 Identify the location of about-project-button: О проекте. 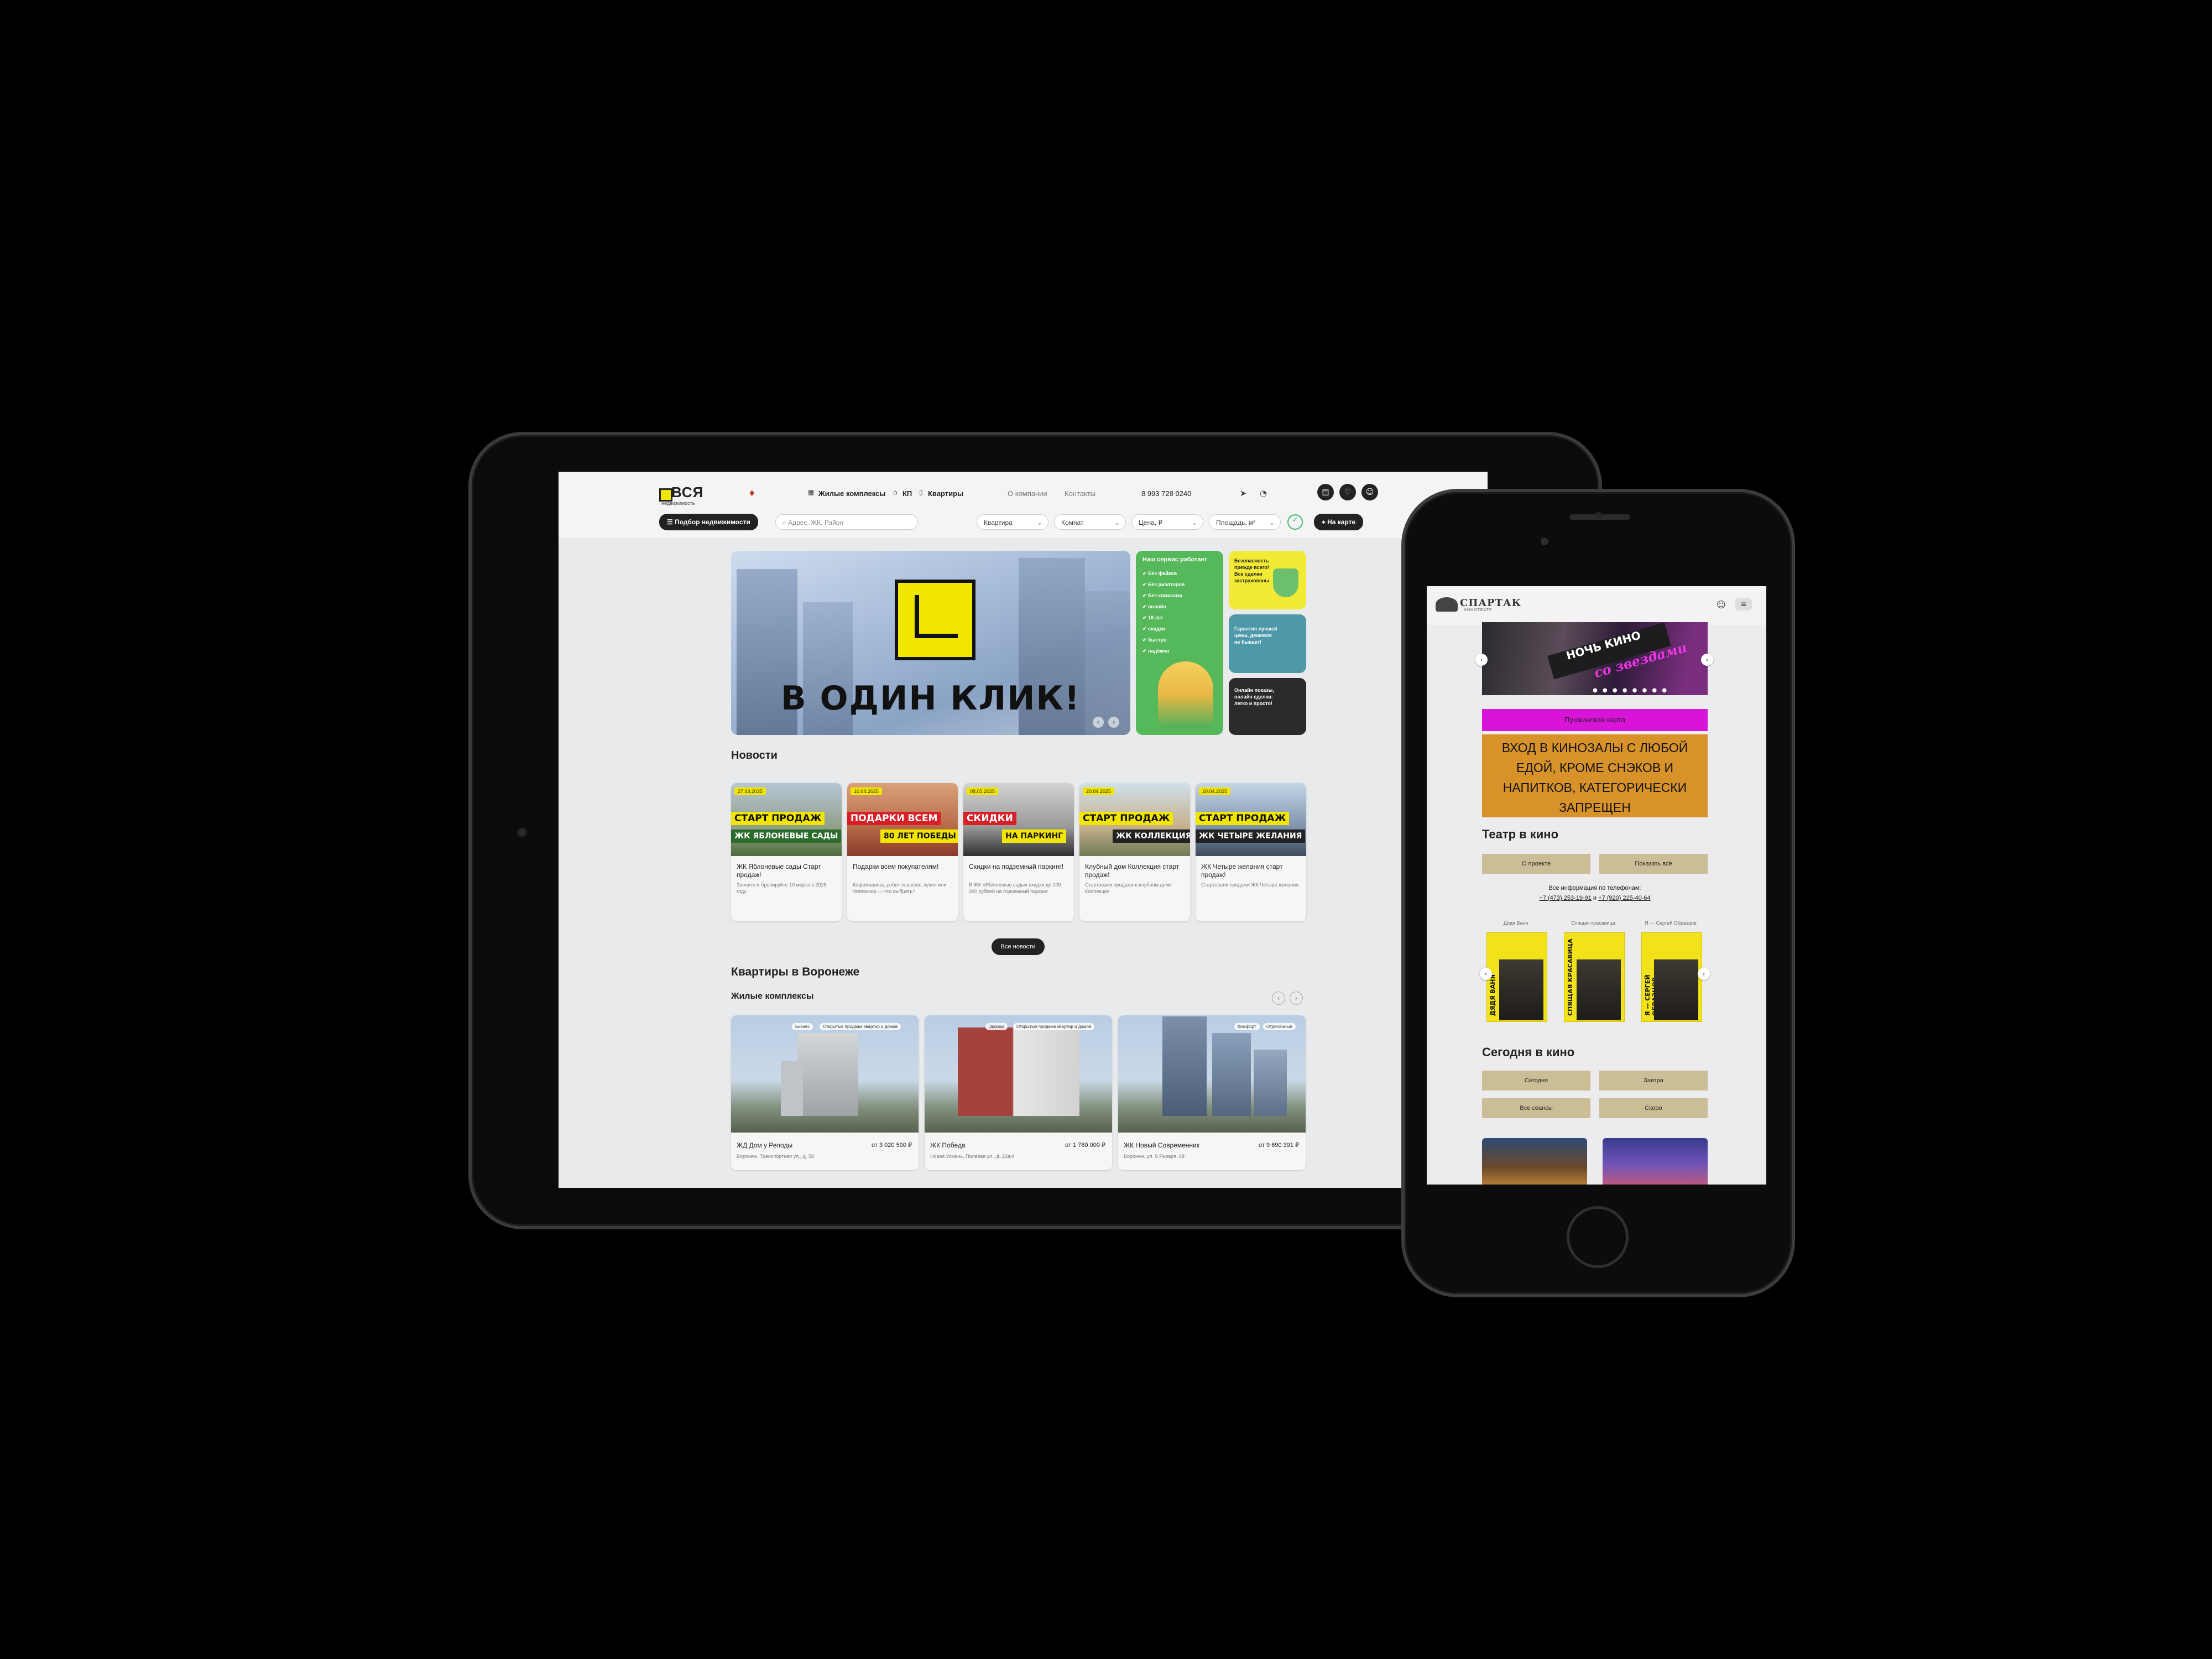
(1536, 864).